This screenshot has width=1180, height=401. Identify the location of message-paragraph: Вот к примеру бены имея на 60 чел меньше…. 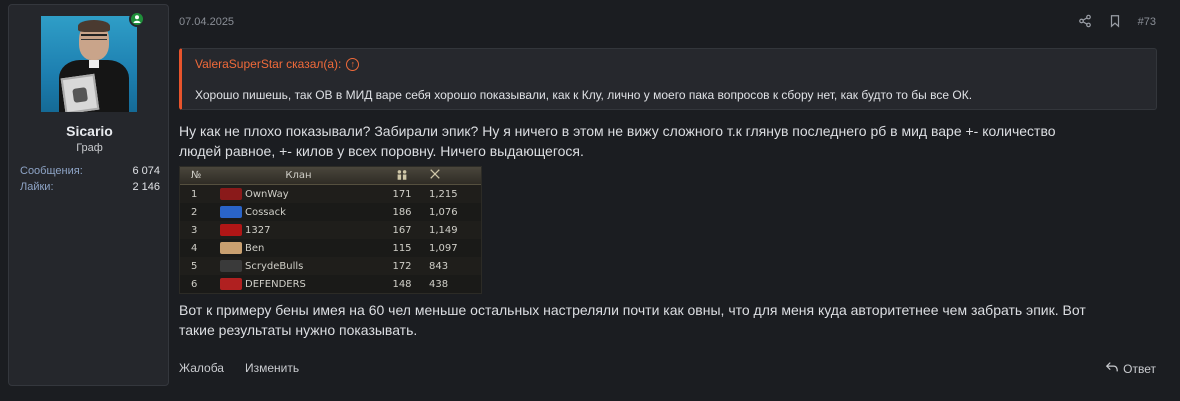
(669, 320).